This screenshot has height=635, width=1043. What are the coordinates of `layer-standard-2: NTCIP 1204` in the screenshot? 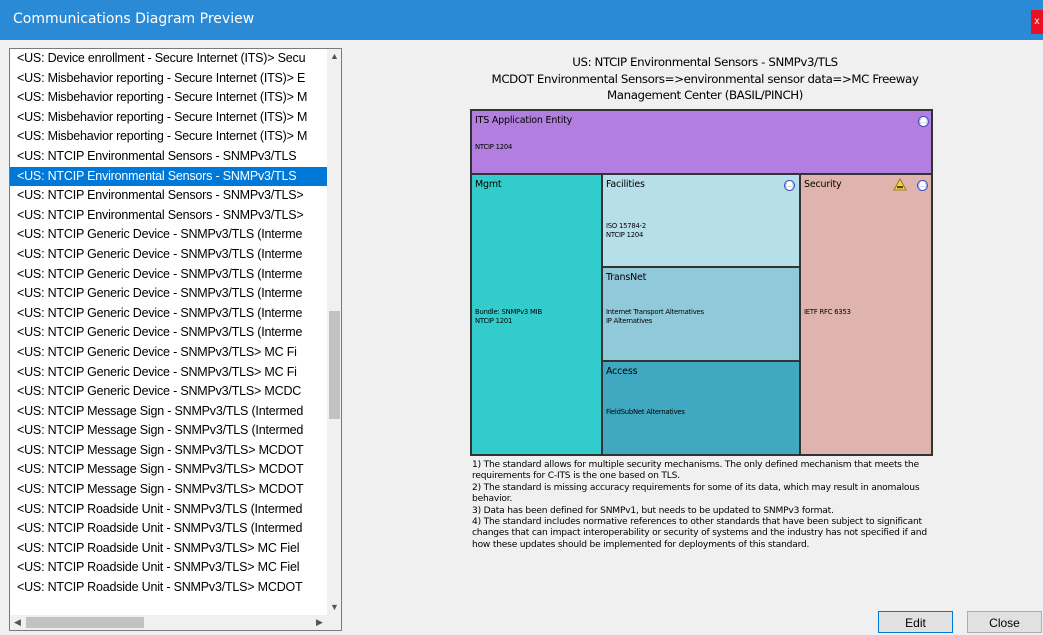 It's located at (625, 235).